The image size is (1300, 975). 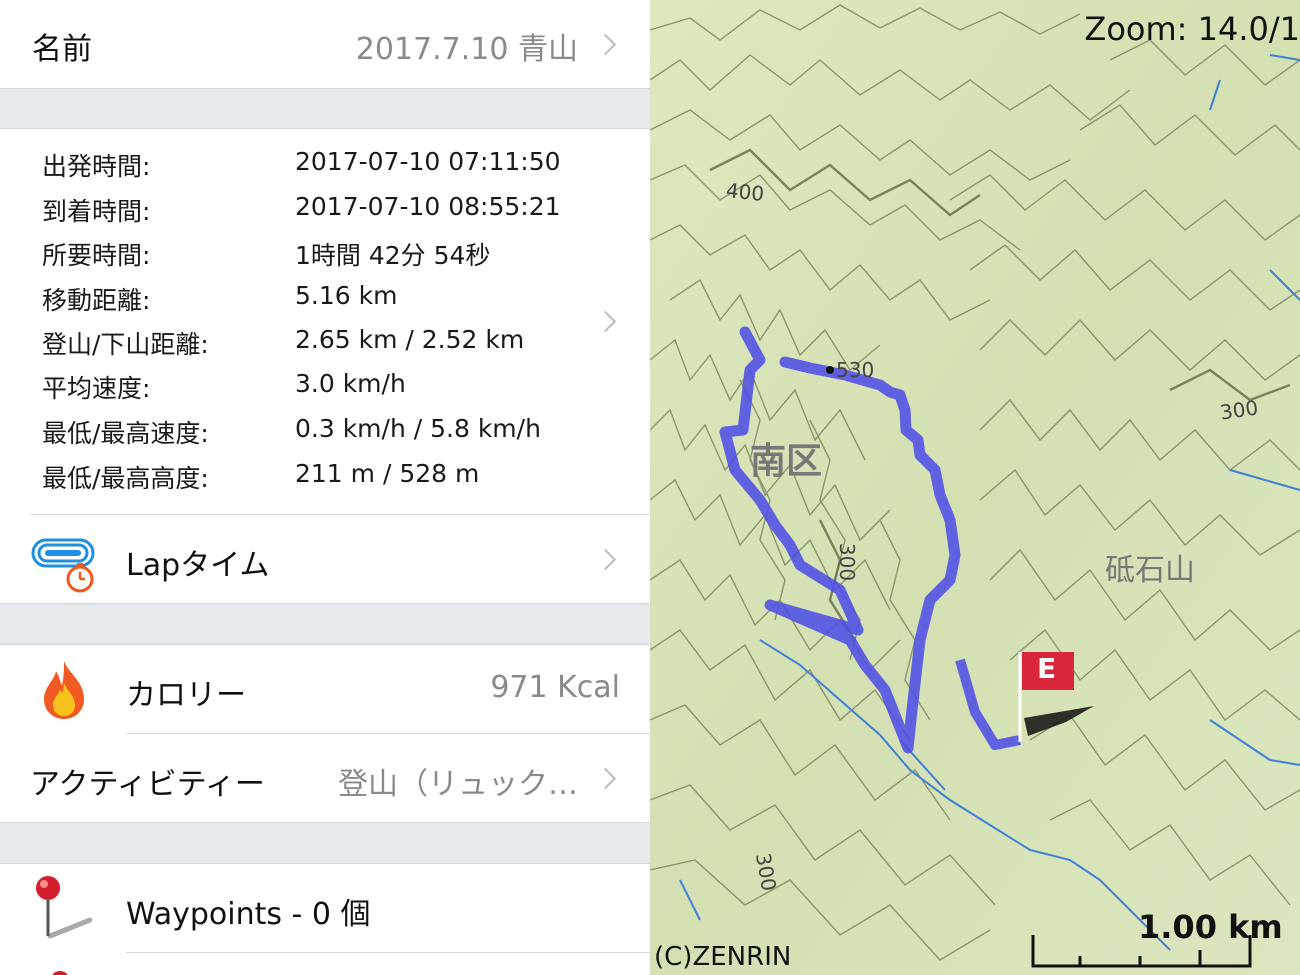 What do you see at coordinates (96, 166) in the screenshot?
I see `stat-label: 出発時間:` at bounding box center [96, 166].